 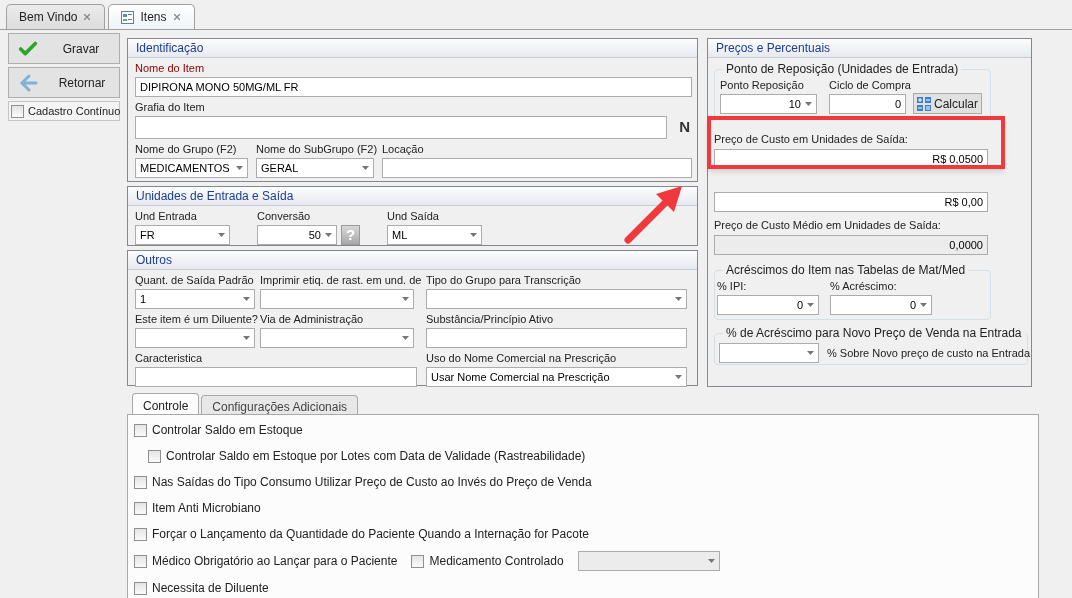 I want to click on field-label: Locação, so click(x=403, y=149).